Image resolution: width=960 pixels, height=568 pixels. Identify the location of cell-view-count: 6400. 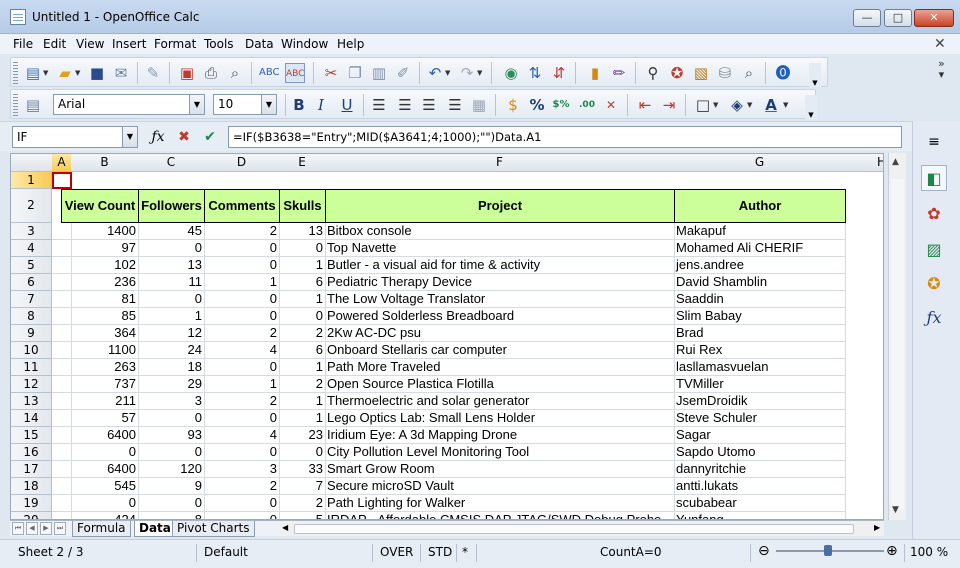
(105, 469).